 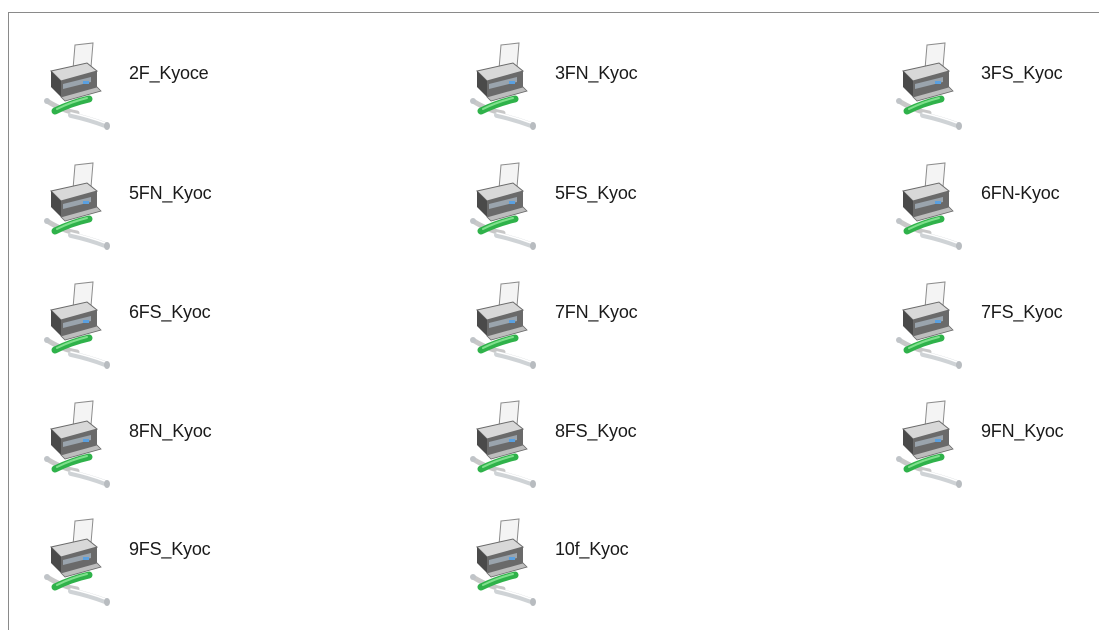 I want to click on printer-item: 10f_Kyoc, so click(x=577, y=567).